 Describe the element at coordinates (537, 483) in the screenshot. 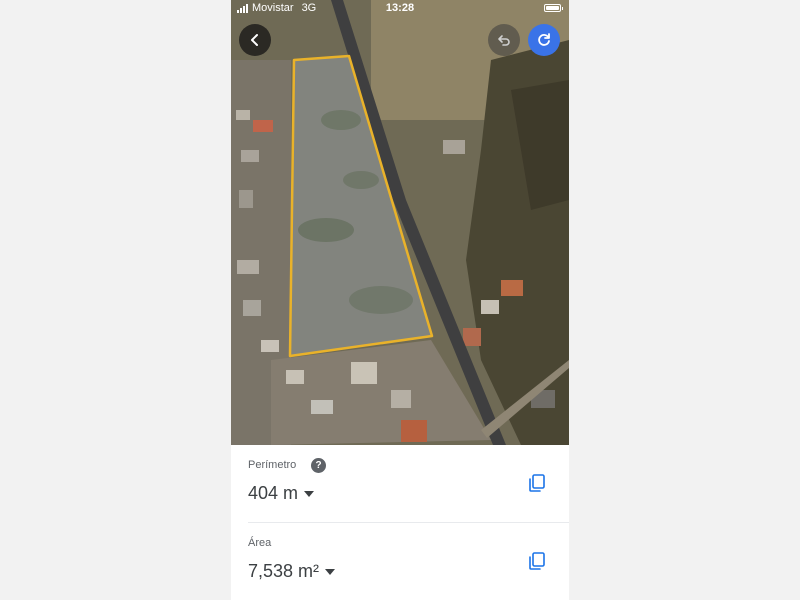

I see `copy-perimeter-icon` at that location.